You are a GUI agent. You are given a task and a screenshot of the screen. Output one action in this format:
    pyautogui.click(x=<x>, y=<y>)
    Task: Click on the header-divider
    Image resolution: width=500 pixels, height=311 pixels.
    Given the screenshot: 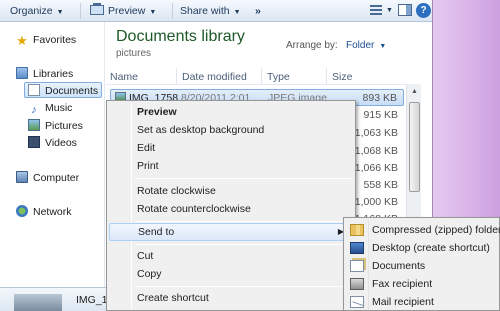 What is the action you would take?
    pyautogui.click(x=256, y=84)
    